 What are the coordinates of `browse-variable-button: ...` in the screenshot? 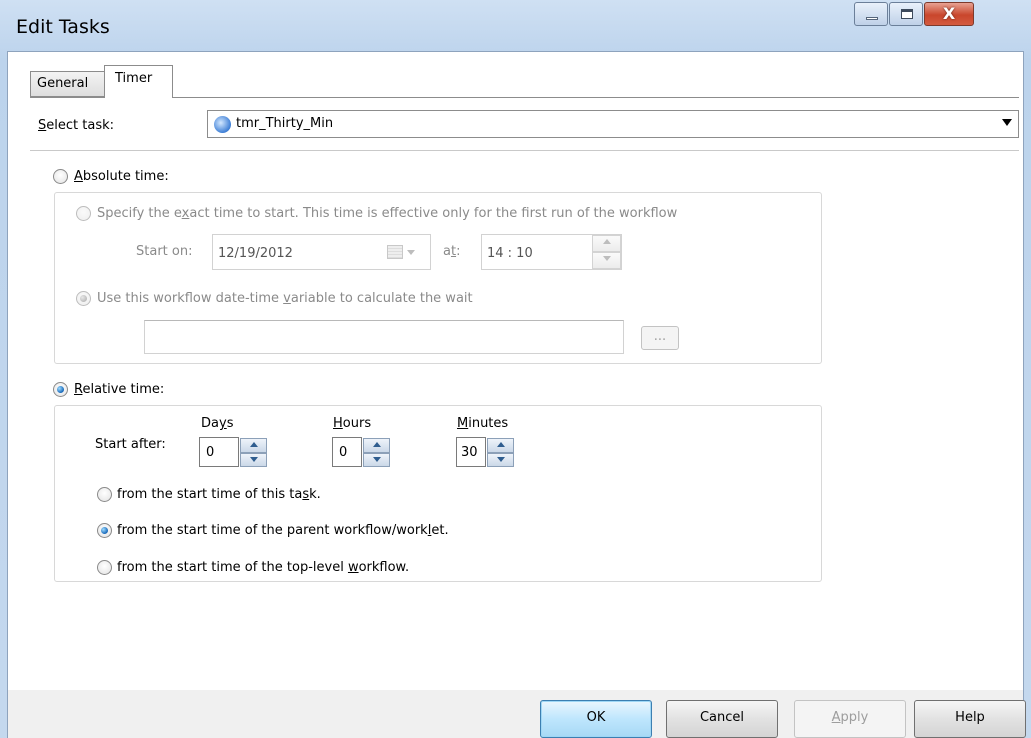 It's located at (660, 338).